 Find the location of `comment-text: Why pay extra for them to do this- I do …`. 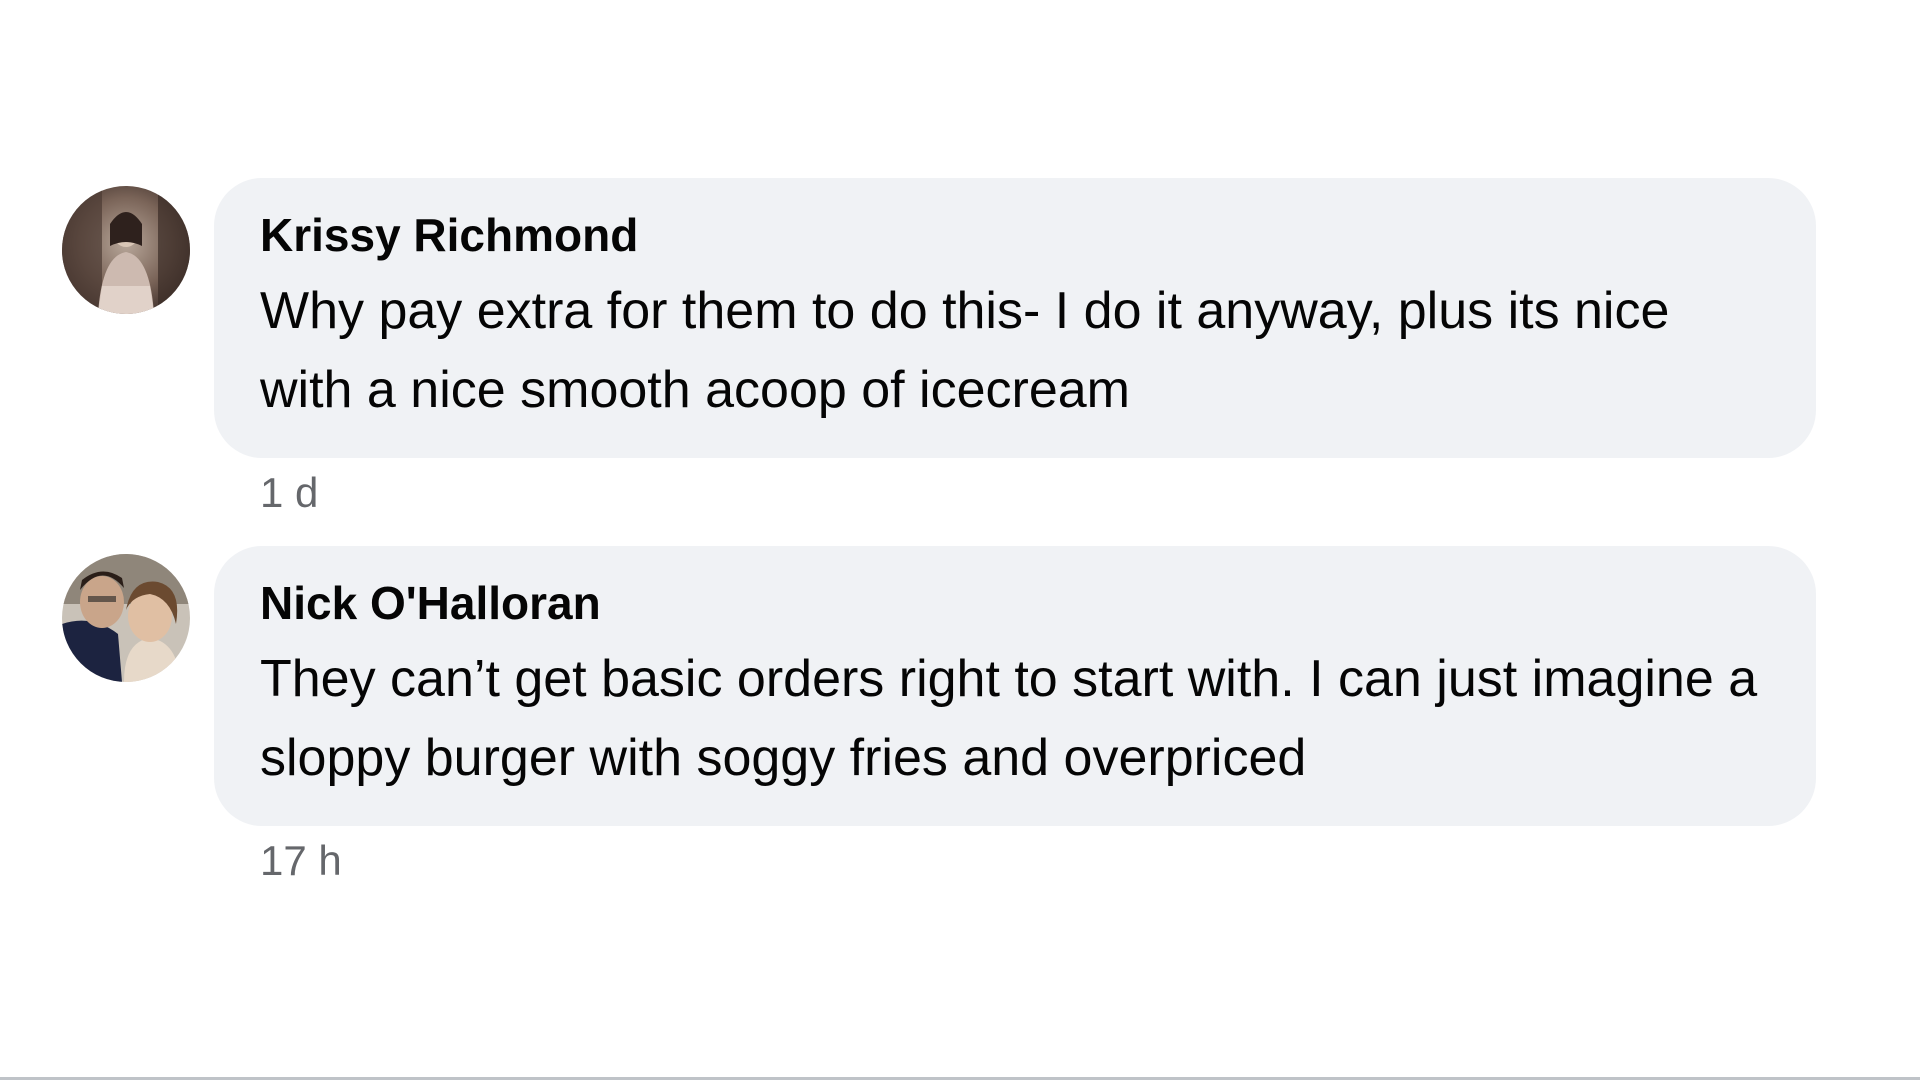

comment-text: Why pay extra for them to do this- I do … is located at coordinates (965, 350).